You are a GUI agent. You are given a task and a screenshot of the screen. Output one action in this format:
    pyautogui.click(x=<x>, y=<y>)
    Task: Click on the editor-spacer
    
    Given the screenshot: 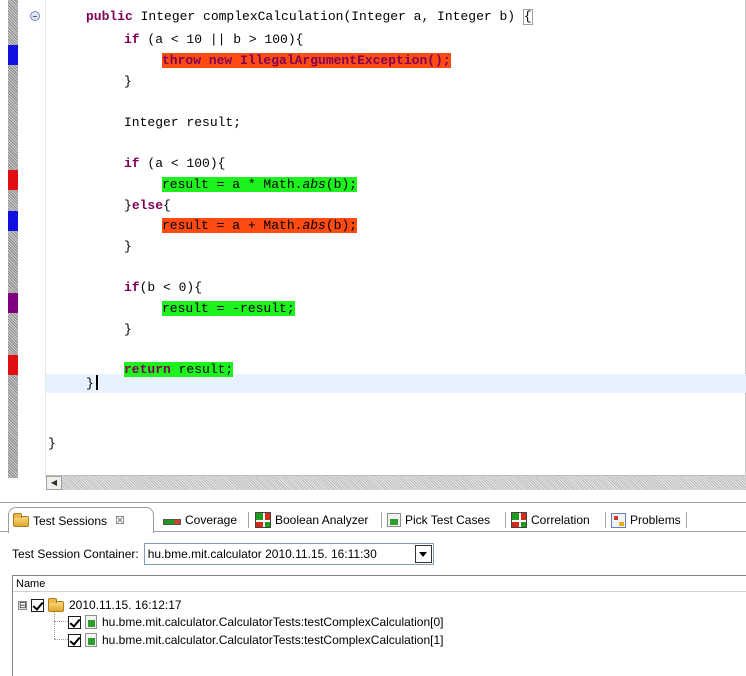 What is the action you would take?
    pyautogui.click(x=373, y=496)
    